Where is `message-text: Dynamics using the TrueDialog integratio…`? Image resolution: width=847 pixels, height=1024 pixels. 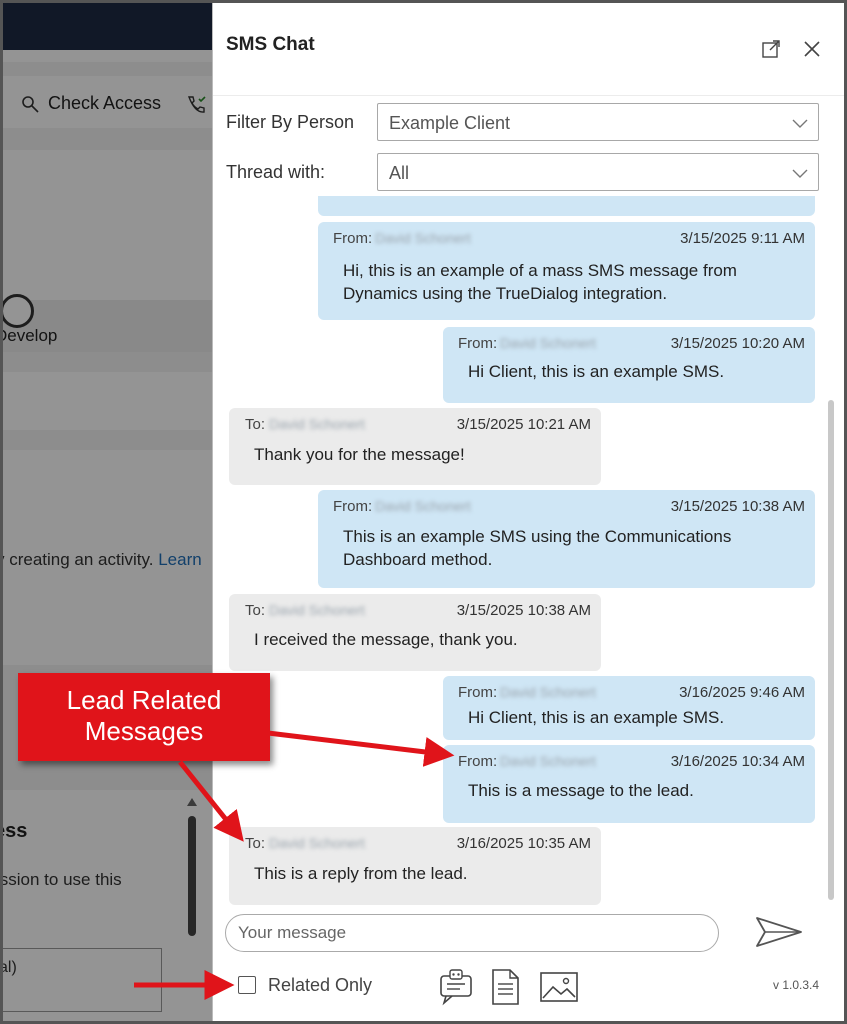 message-text: Dynamics using the TrueDialog integratio… is located at coordinates (505, 293).